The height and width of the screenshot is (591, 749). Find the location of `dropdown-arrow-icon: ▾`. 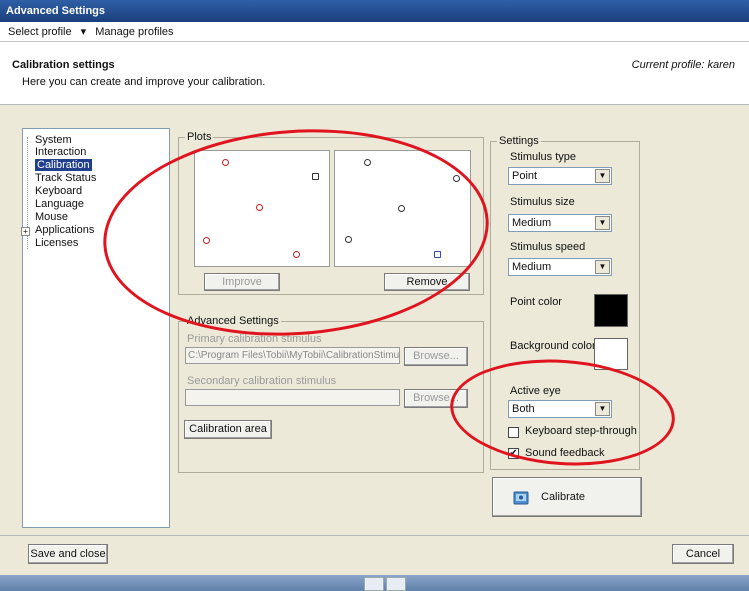

dropdown-arrow-icon: ▾ is located at coordinates (83, 32).